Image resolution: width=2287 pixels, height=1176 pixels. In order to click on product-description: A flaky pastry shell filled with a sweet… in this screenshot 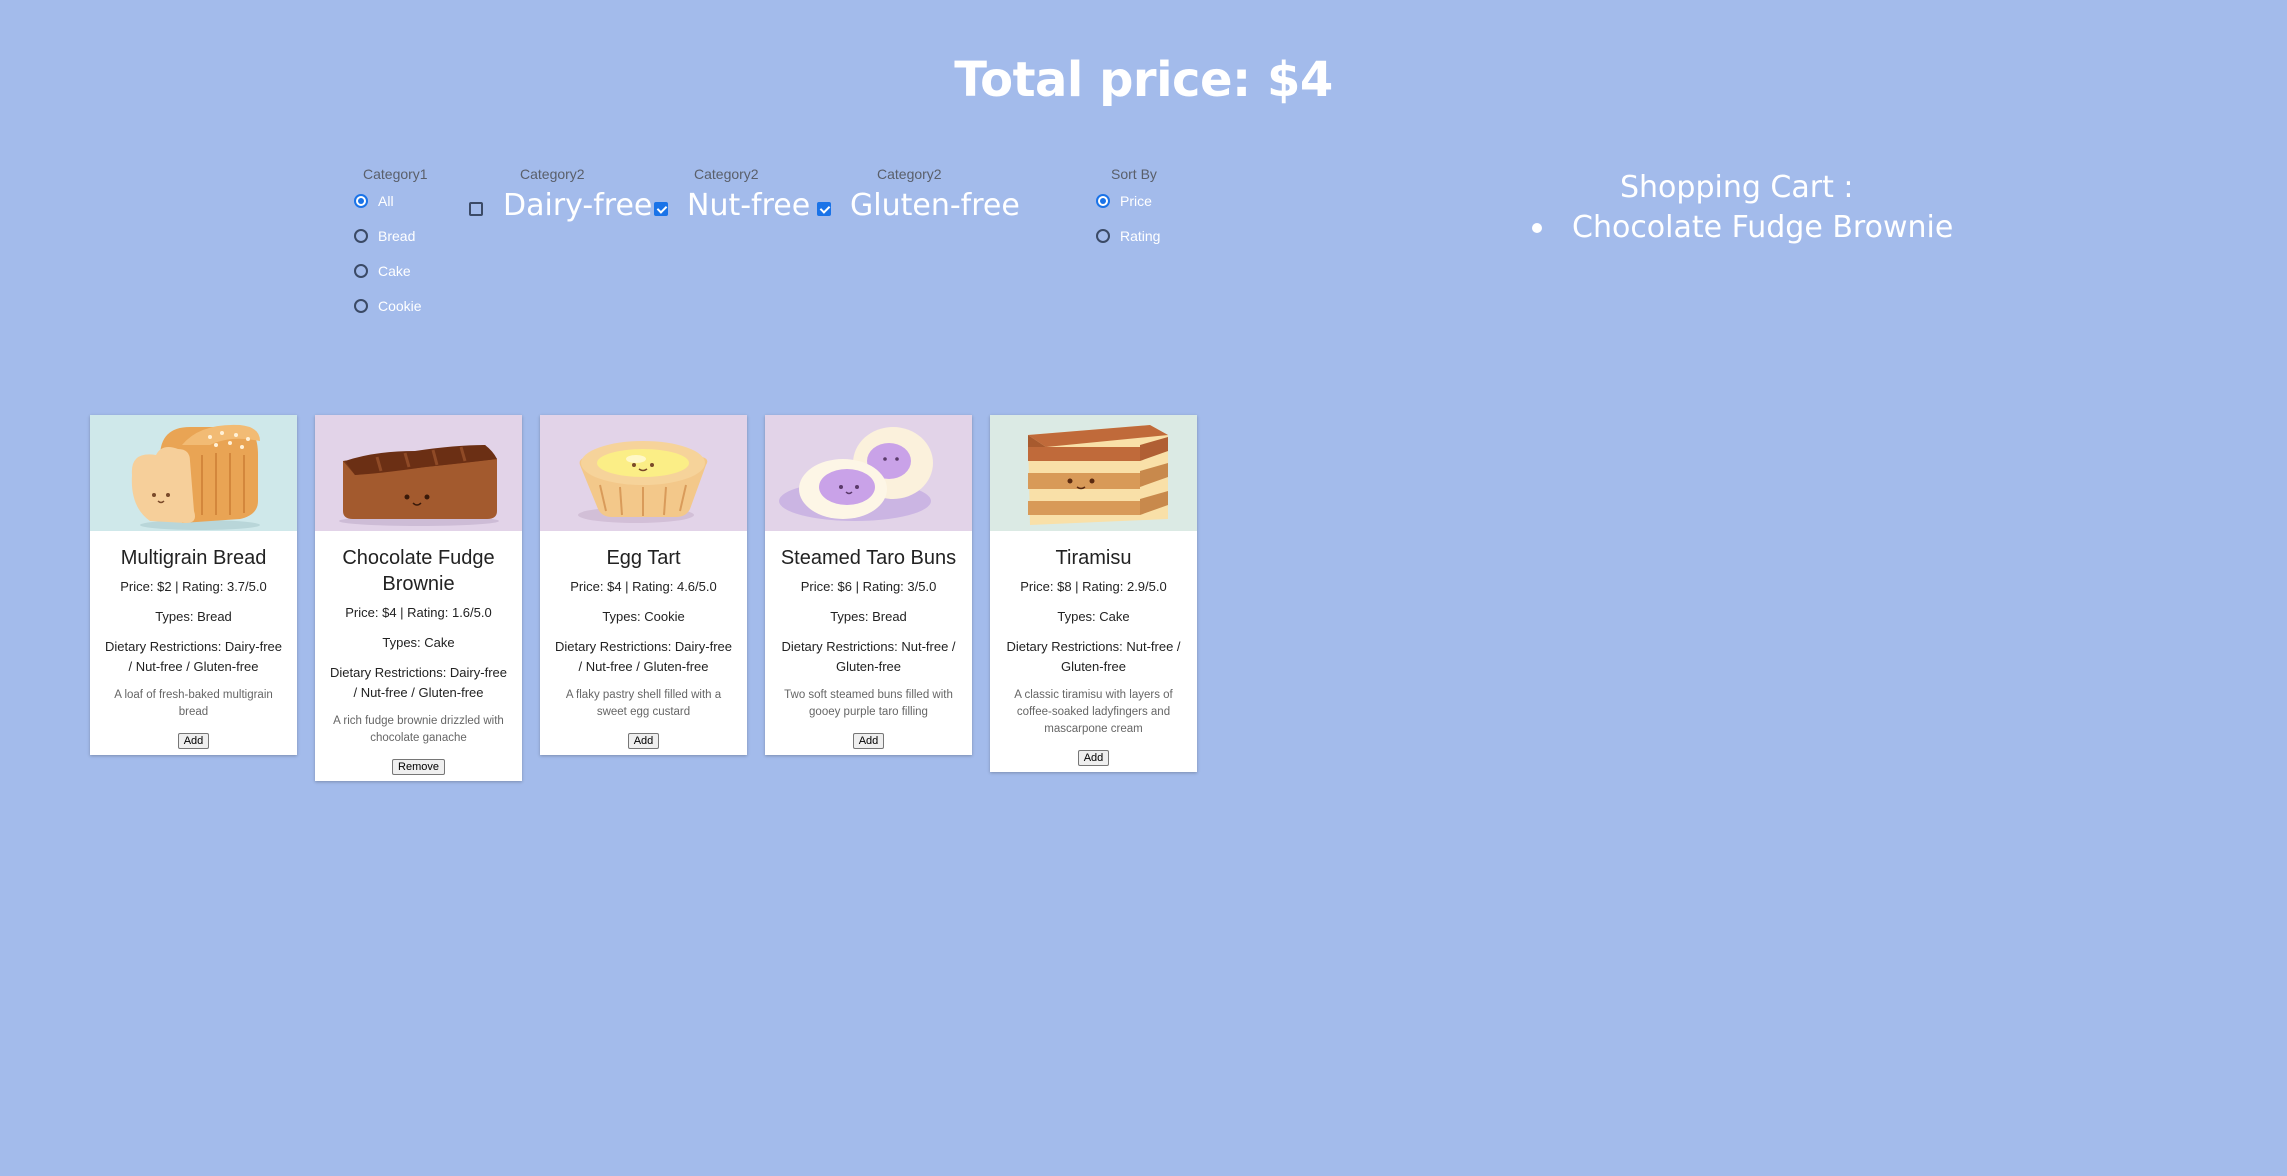, I will do `click(643, 703)`.